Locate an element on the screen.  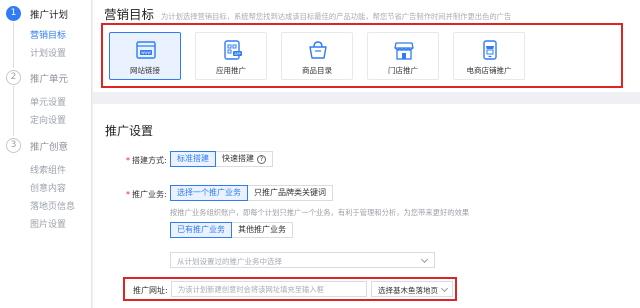
business-toggle: 选择一个推广业务 只推广品牌类关键词 is located at coordinates (251, 193).